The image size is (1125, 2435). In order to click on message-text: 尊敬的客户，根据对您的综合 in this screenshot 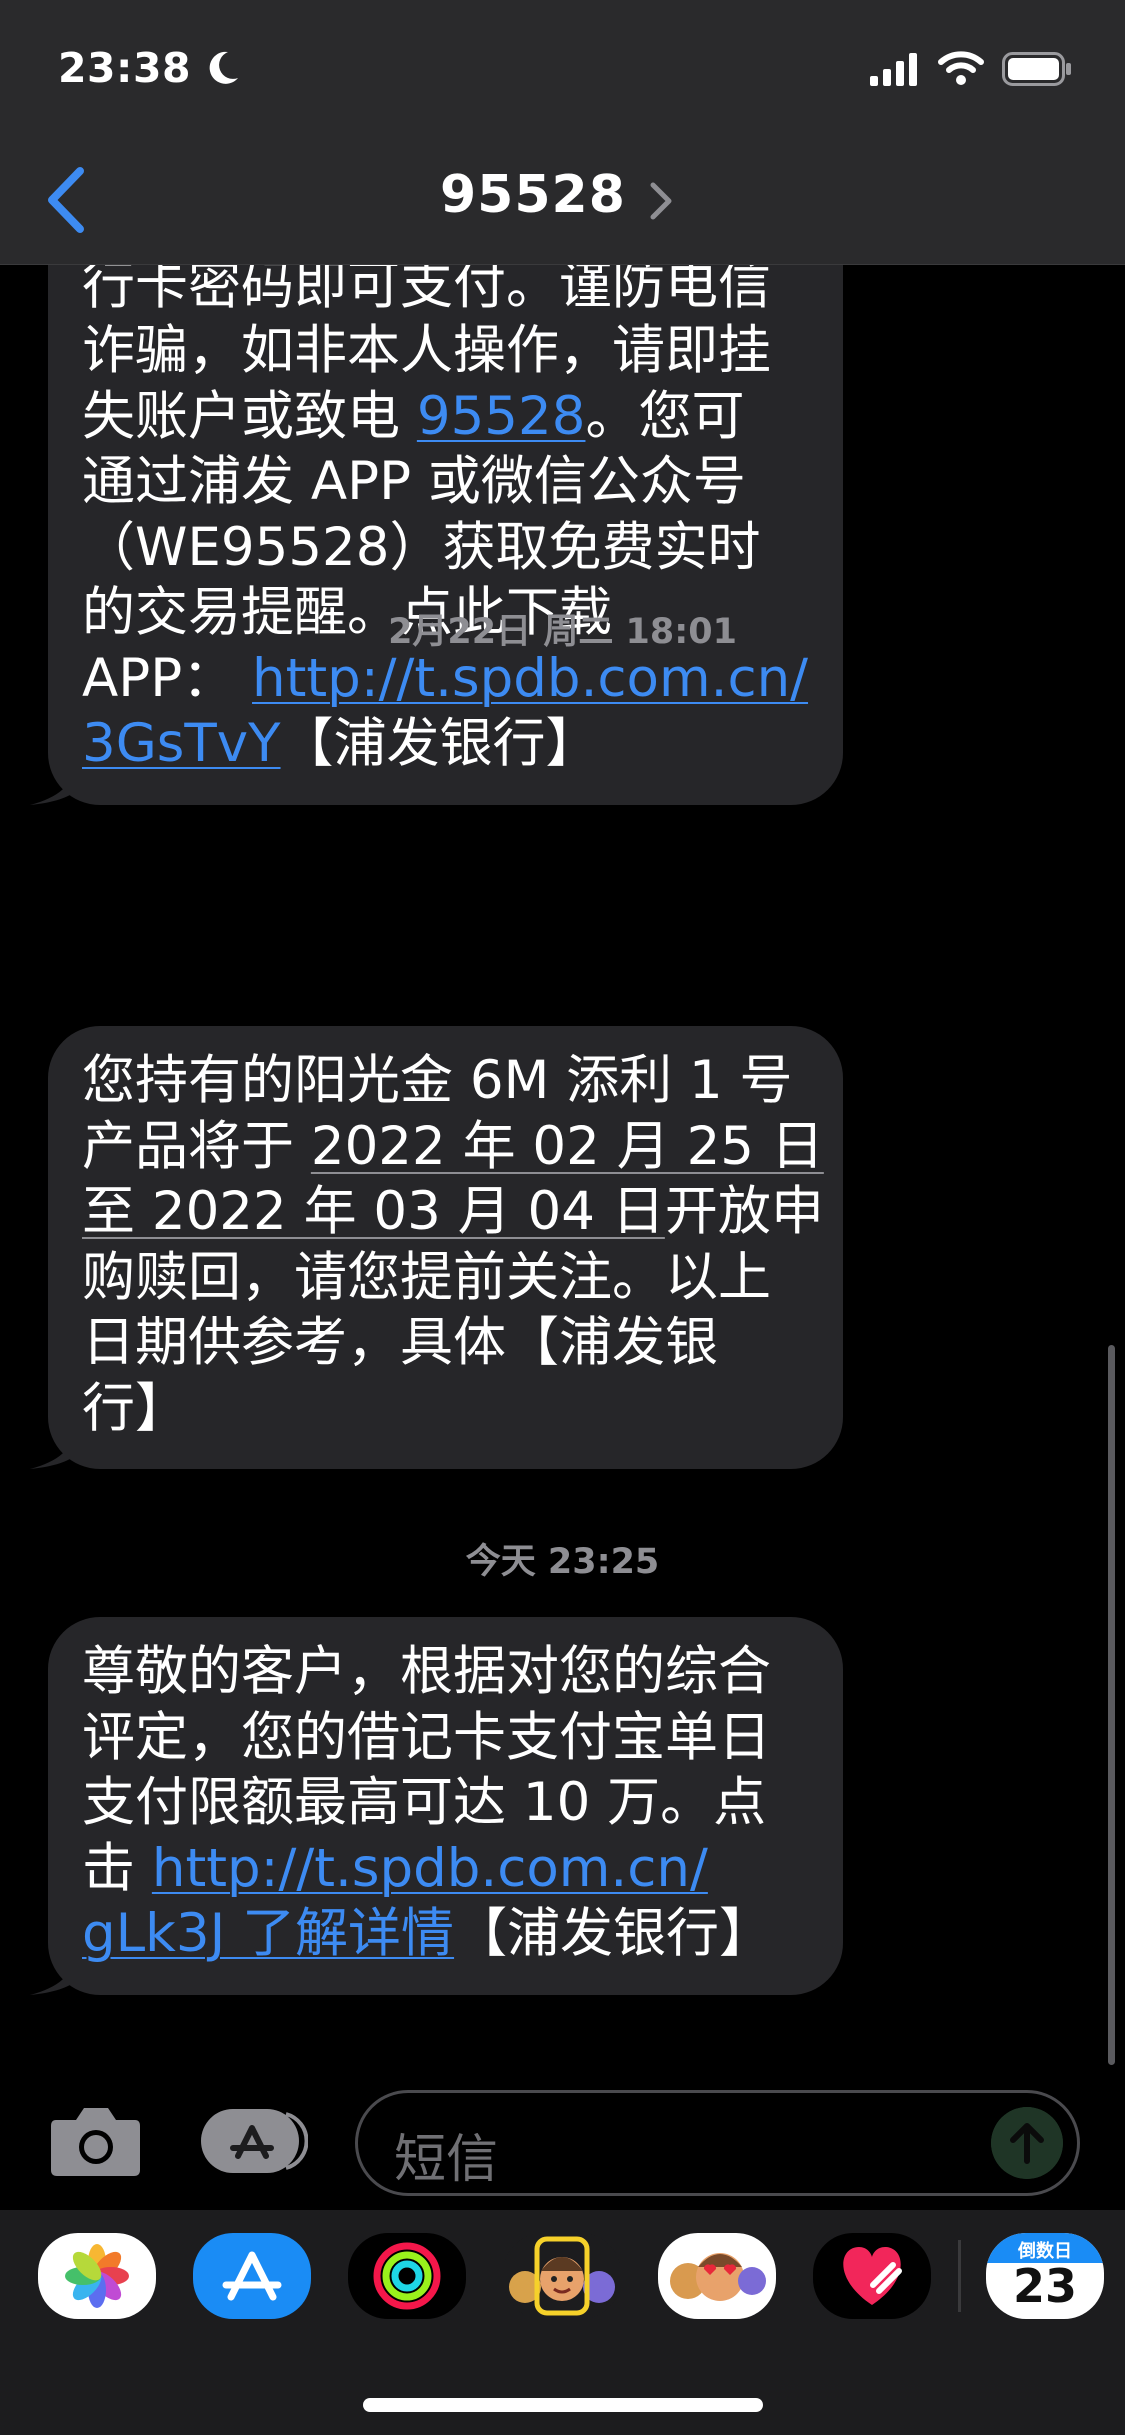, I will do `click(426, 1671)`.